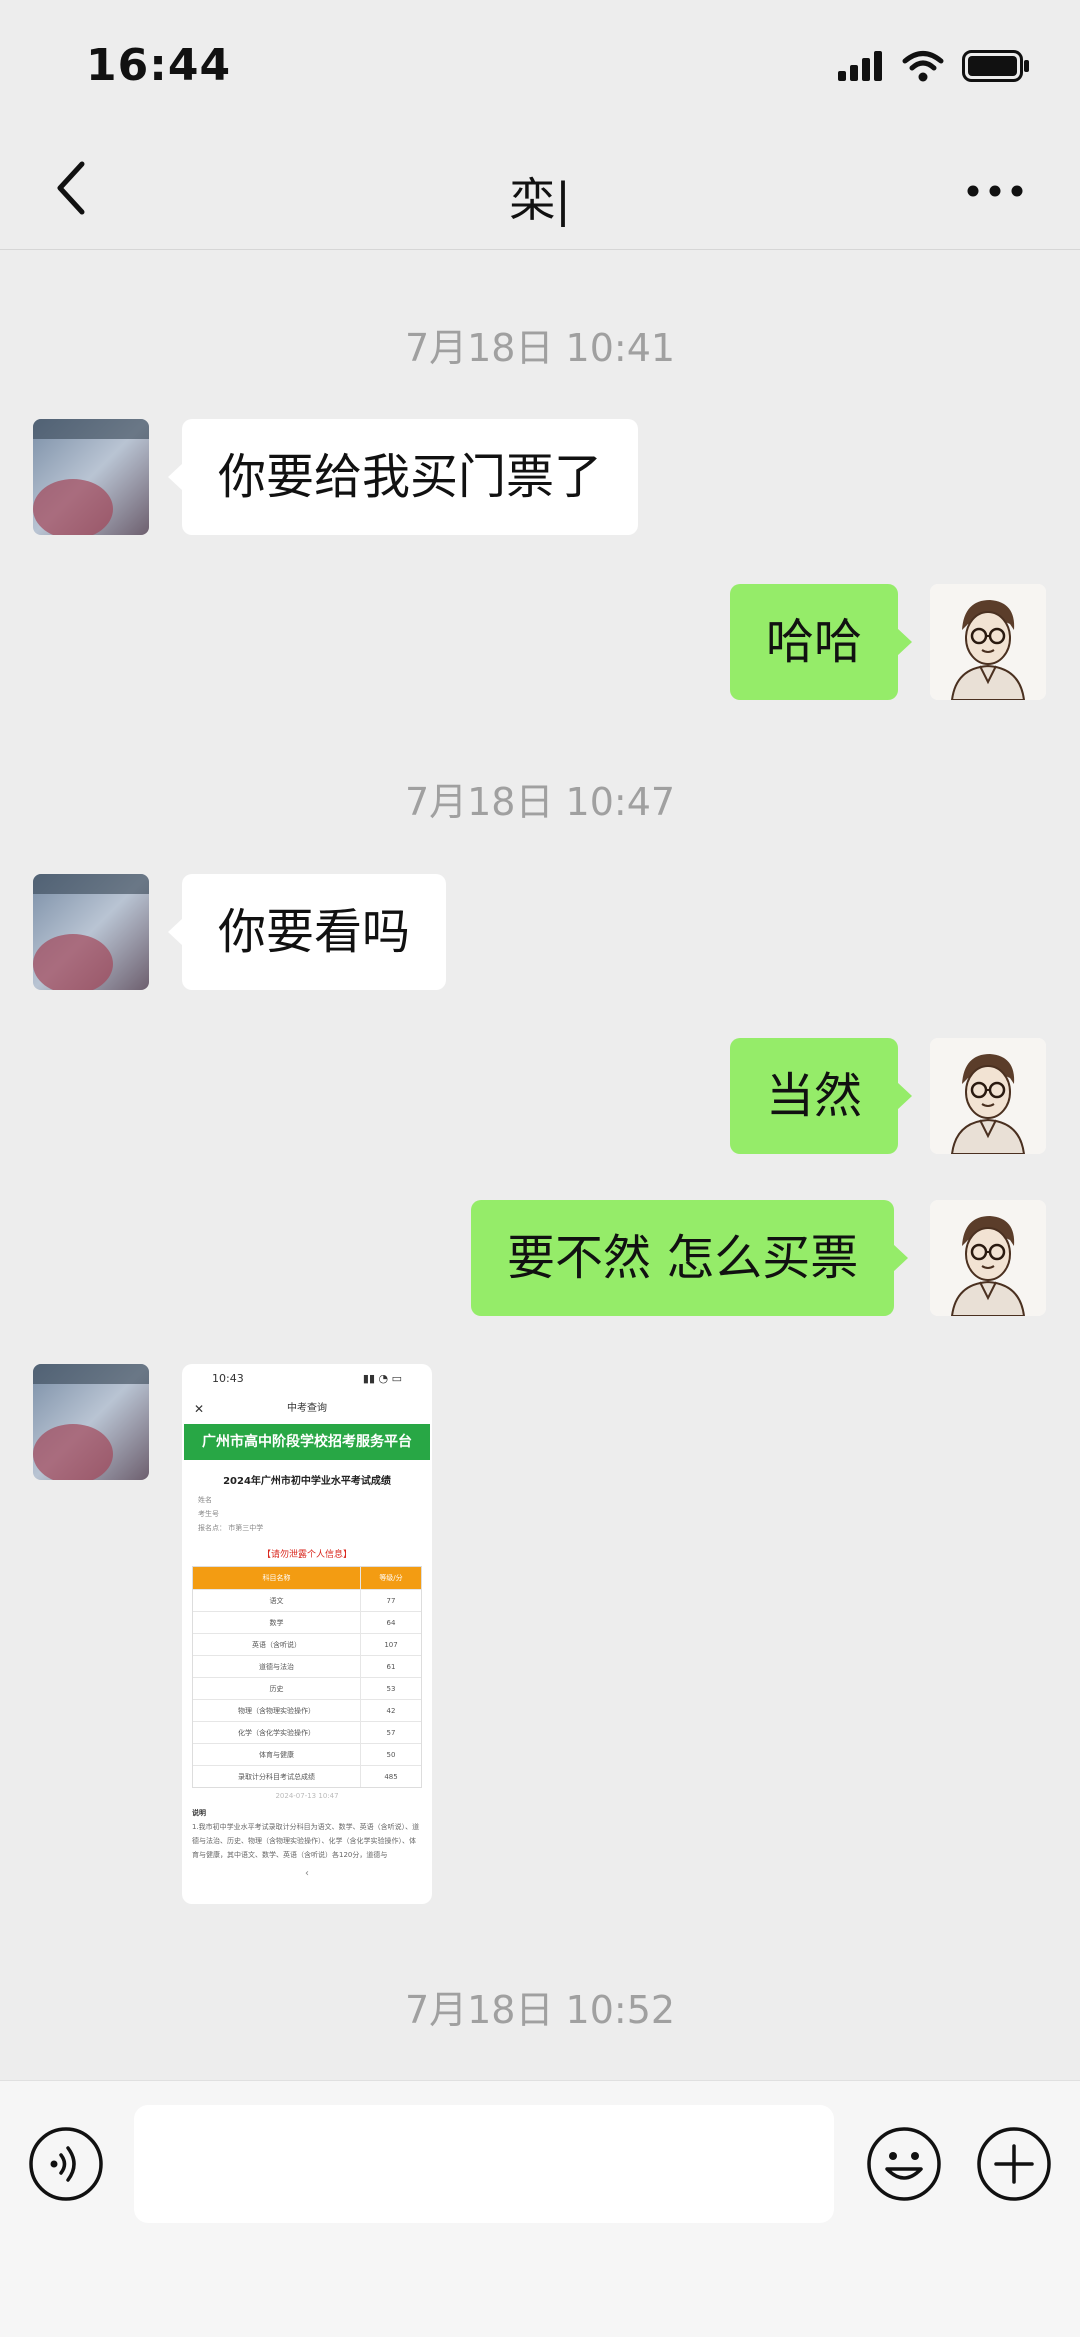 This screenshot has width=1080, height=2337. Describe the element at coordinates (690, 1258) in the screenshot. I see `message-bubble-sent: 要不然 怎么买票` at that location.